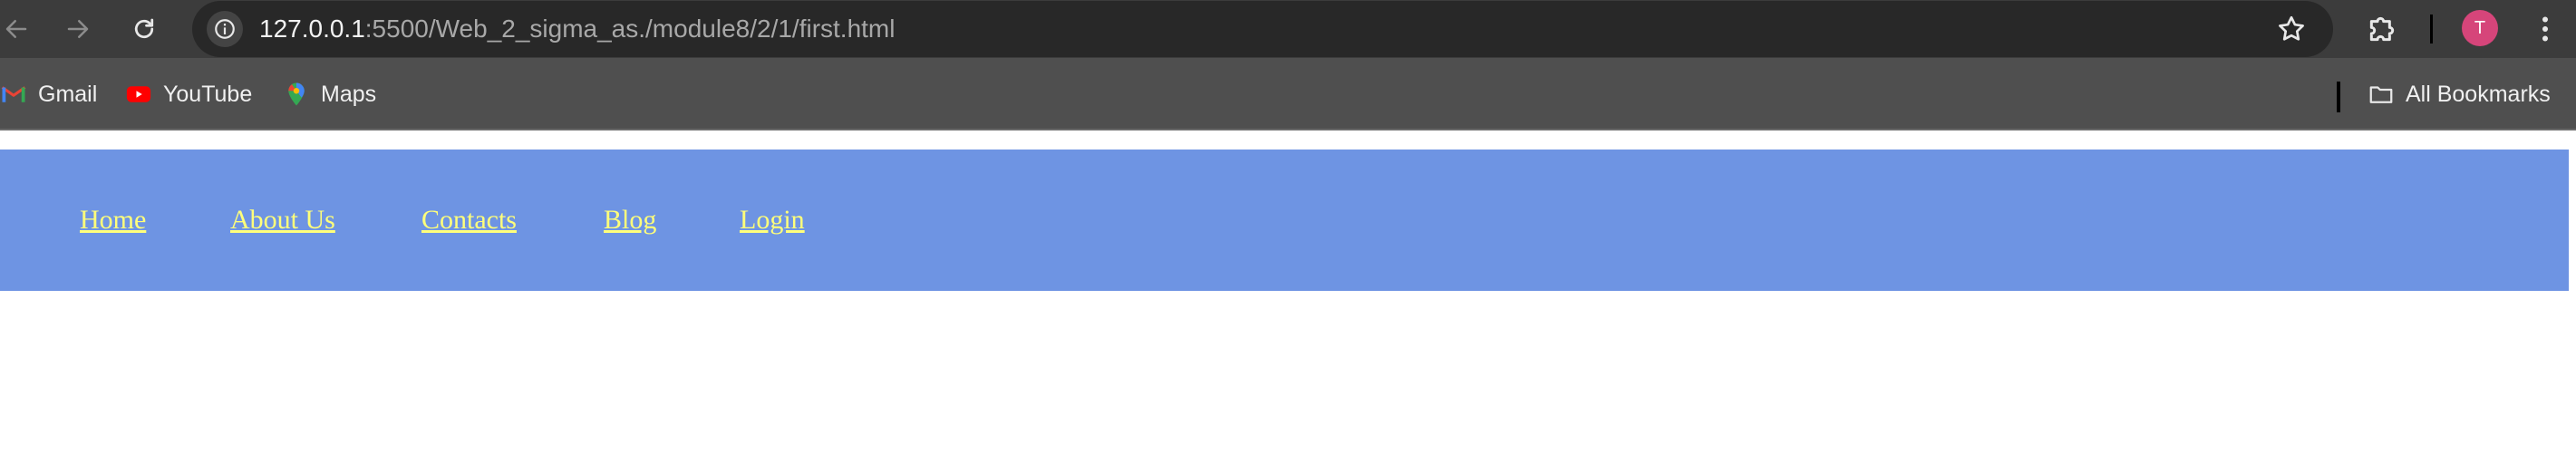 The height and width of the screenshot is (473, 2576). I want to click on nav-link-contacts: Contacts, so click(469, 221).